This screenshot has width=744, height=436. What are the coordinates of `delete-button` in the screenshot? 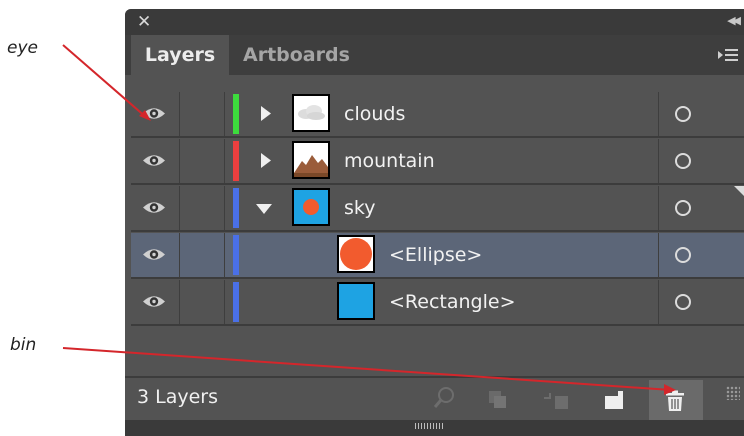 It's located at (676, 400).